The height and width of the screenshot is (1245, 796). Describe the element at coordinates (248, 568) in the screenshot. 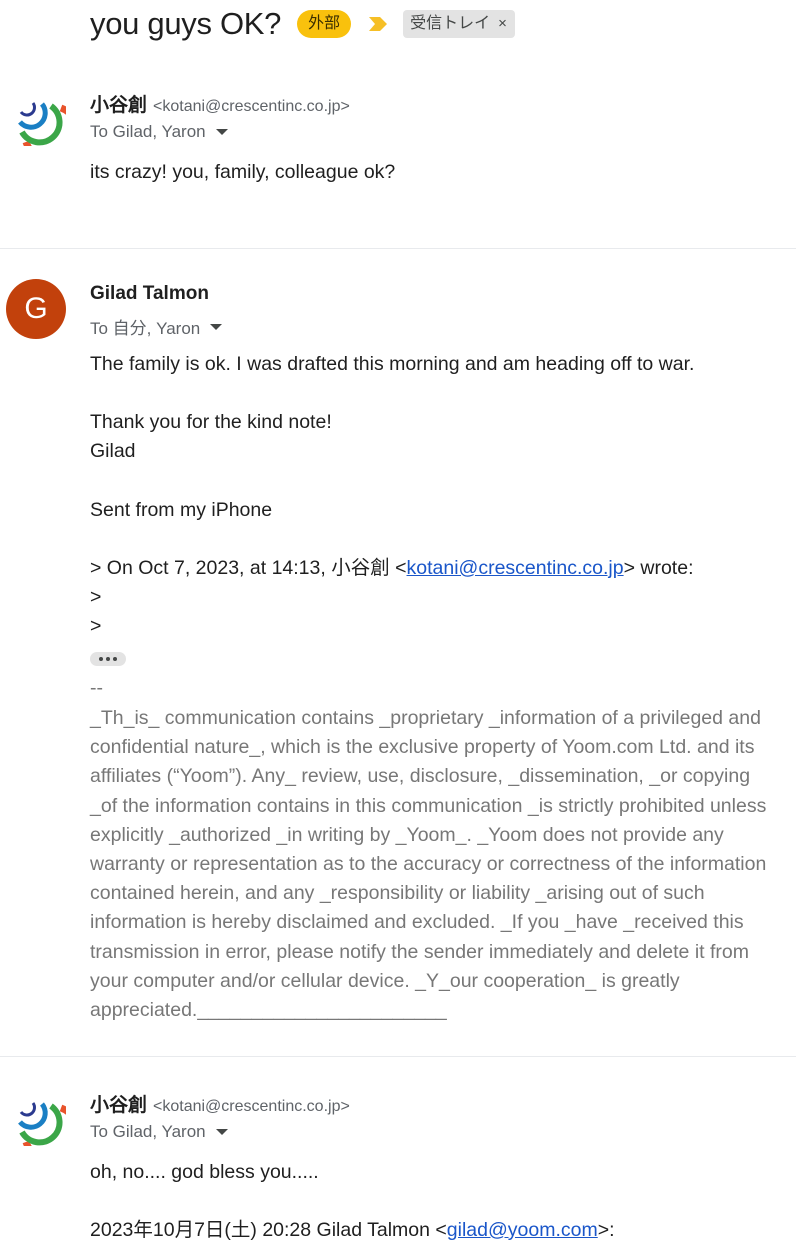

I see `quote-prefix: > On Oct 7, 2023, at 14:13, 小谷創 <` at that location.